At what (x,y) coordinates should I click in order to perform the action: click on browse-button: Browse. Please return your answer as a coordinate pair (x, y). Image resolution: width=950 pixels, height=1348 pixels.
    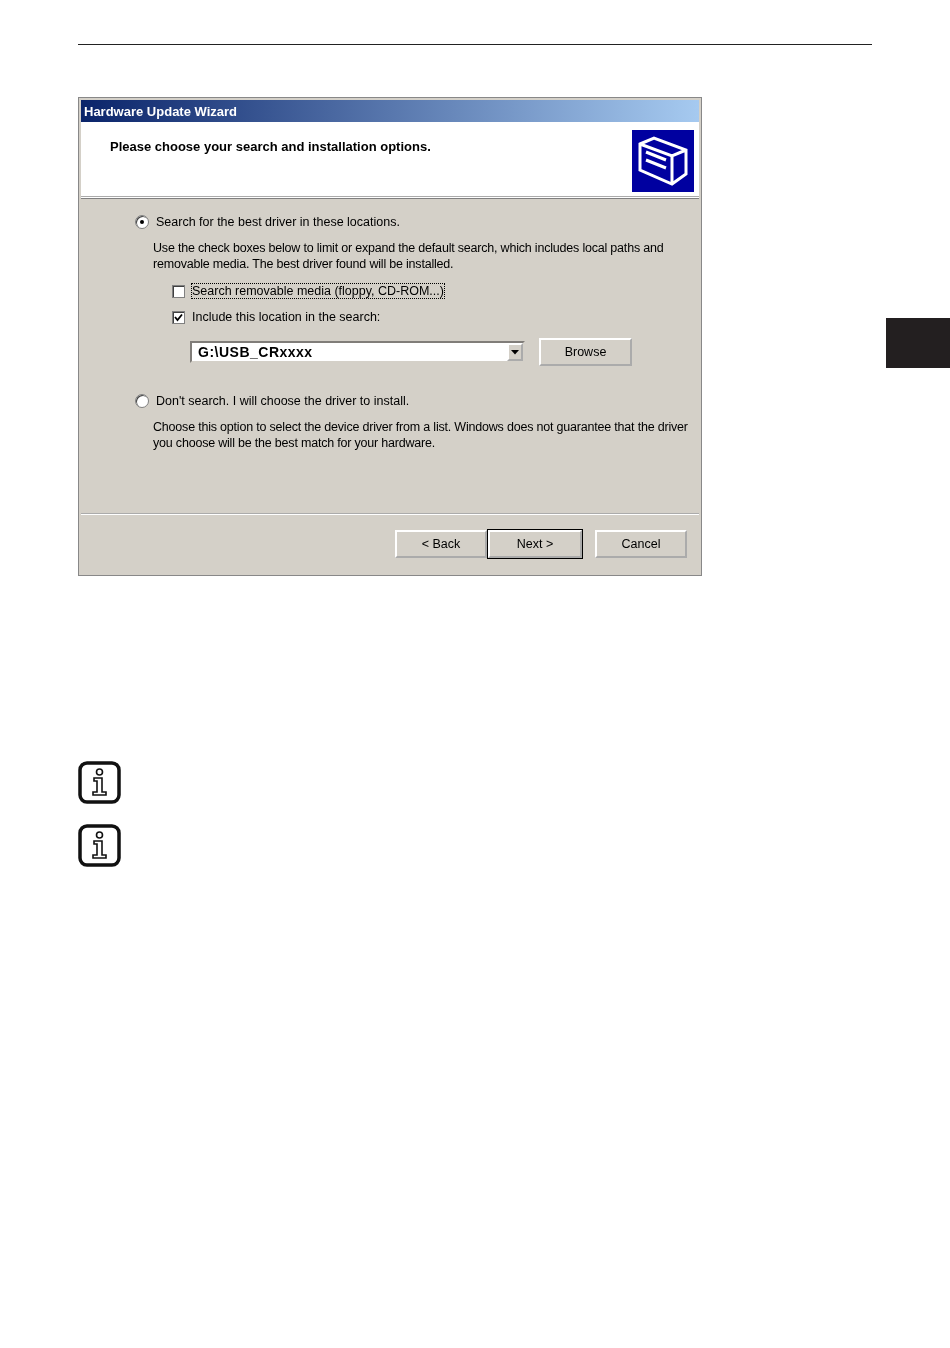
    Looking at the image, I should click on (585, 352).